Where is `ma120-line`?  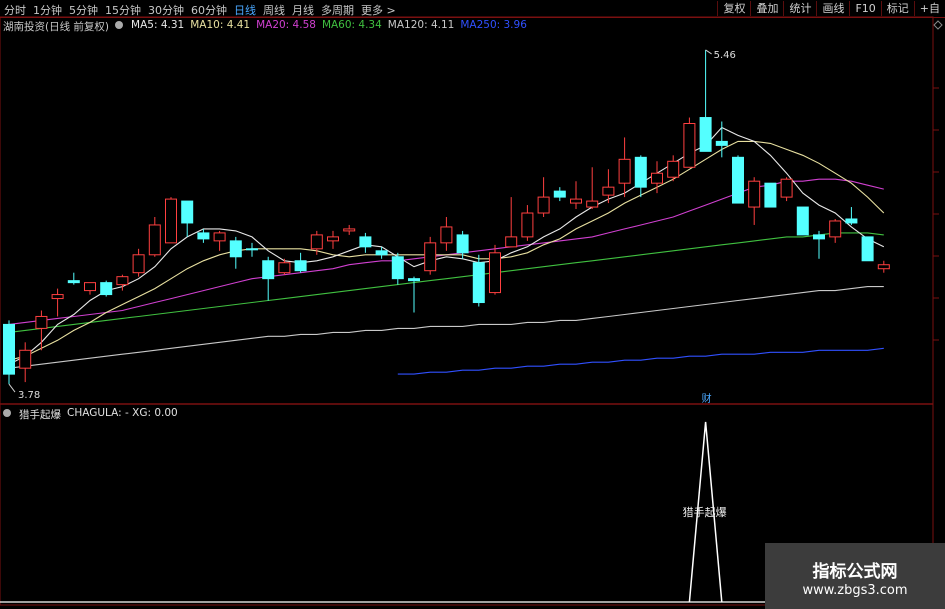
ma120-line is located at coordinates (446, 327).